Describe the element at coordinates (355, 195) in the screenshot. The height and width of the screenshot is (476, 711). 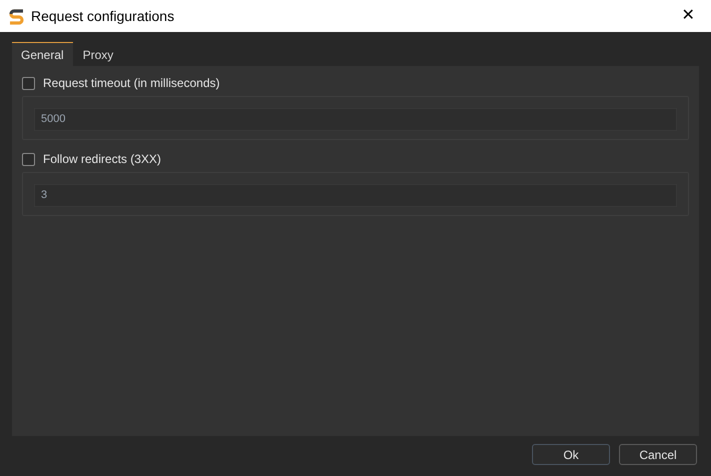
I see `input-field: 3` at that location.